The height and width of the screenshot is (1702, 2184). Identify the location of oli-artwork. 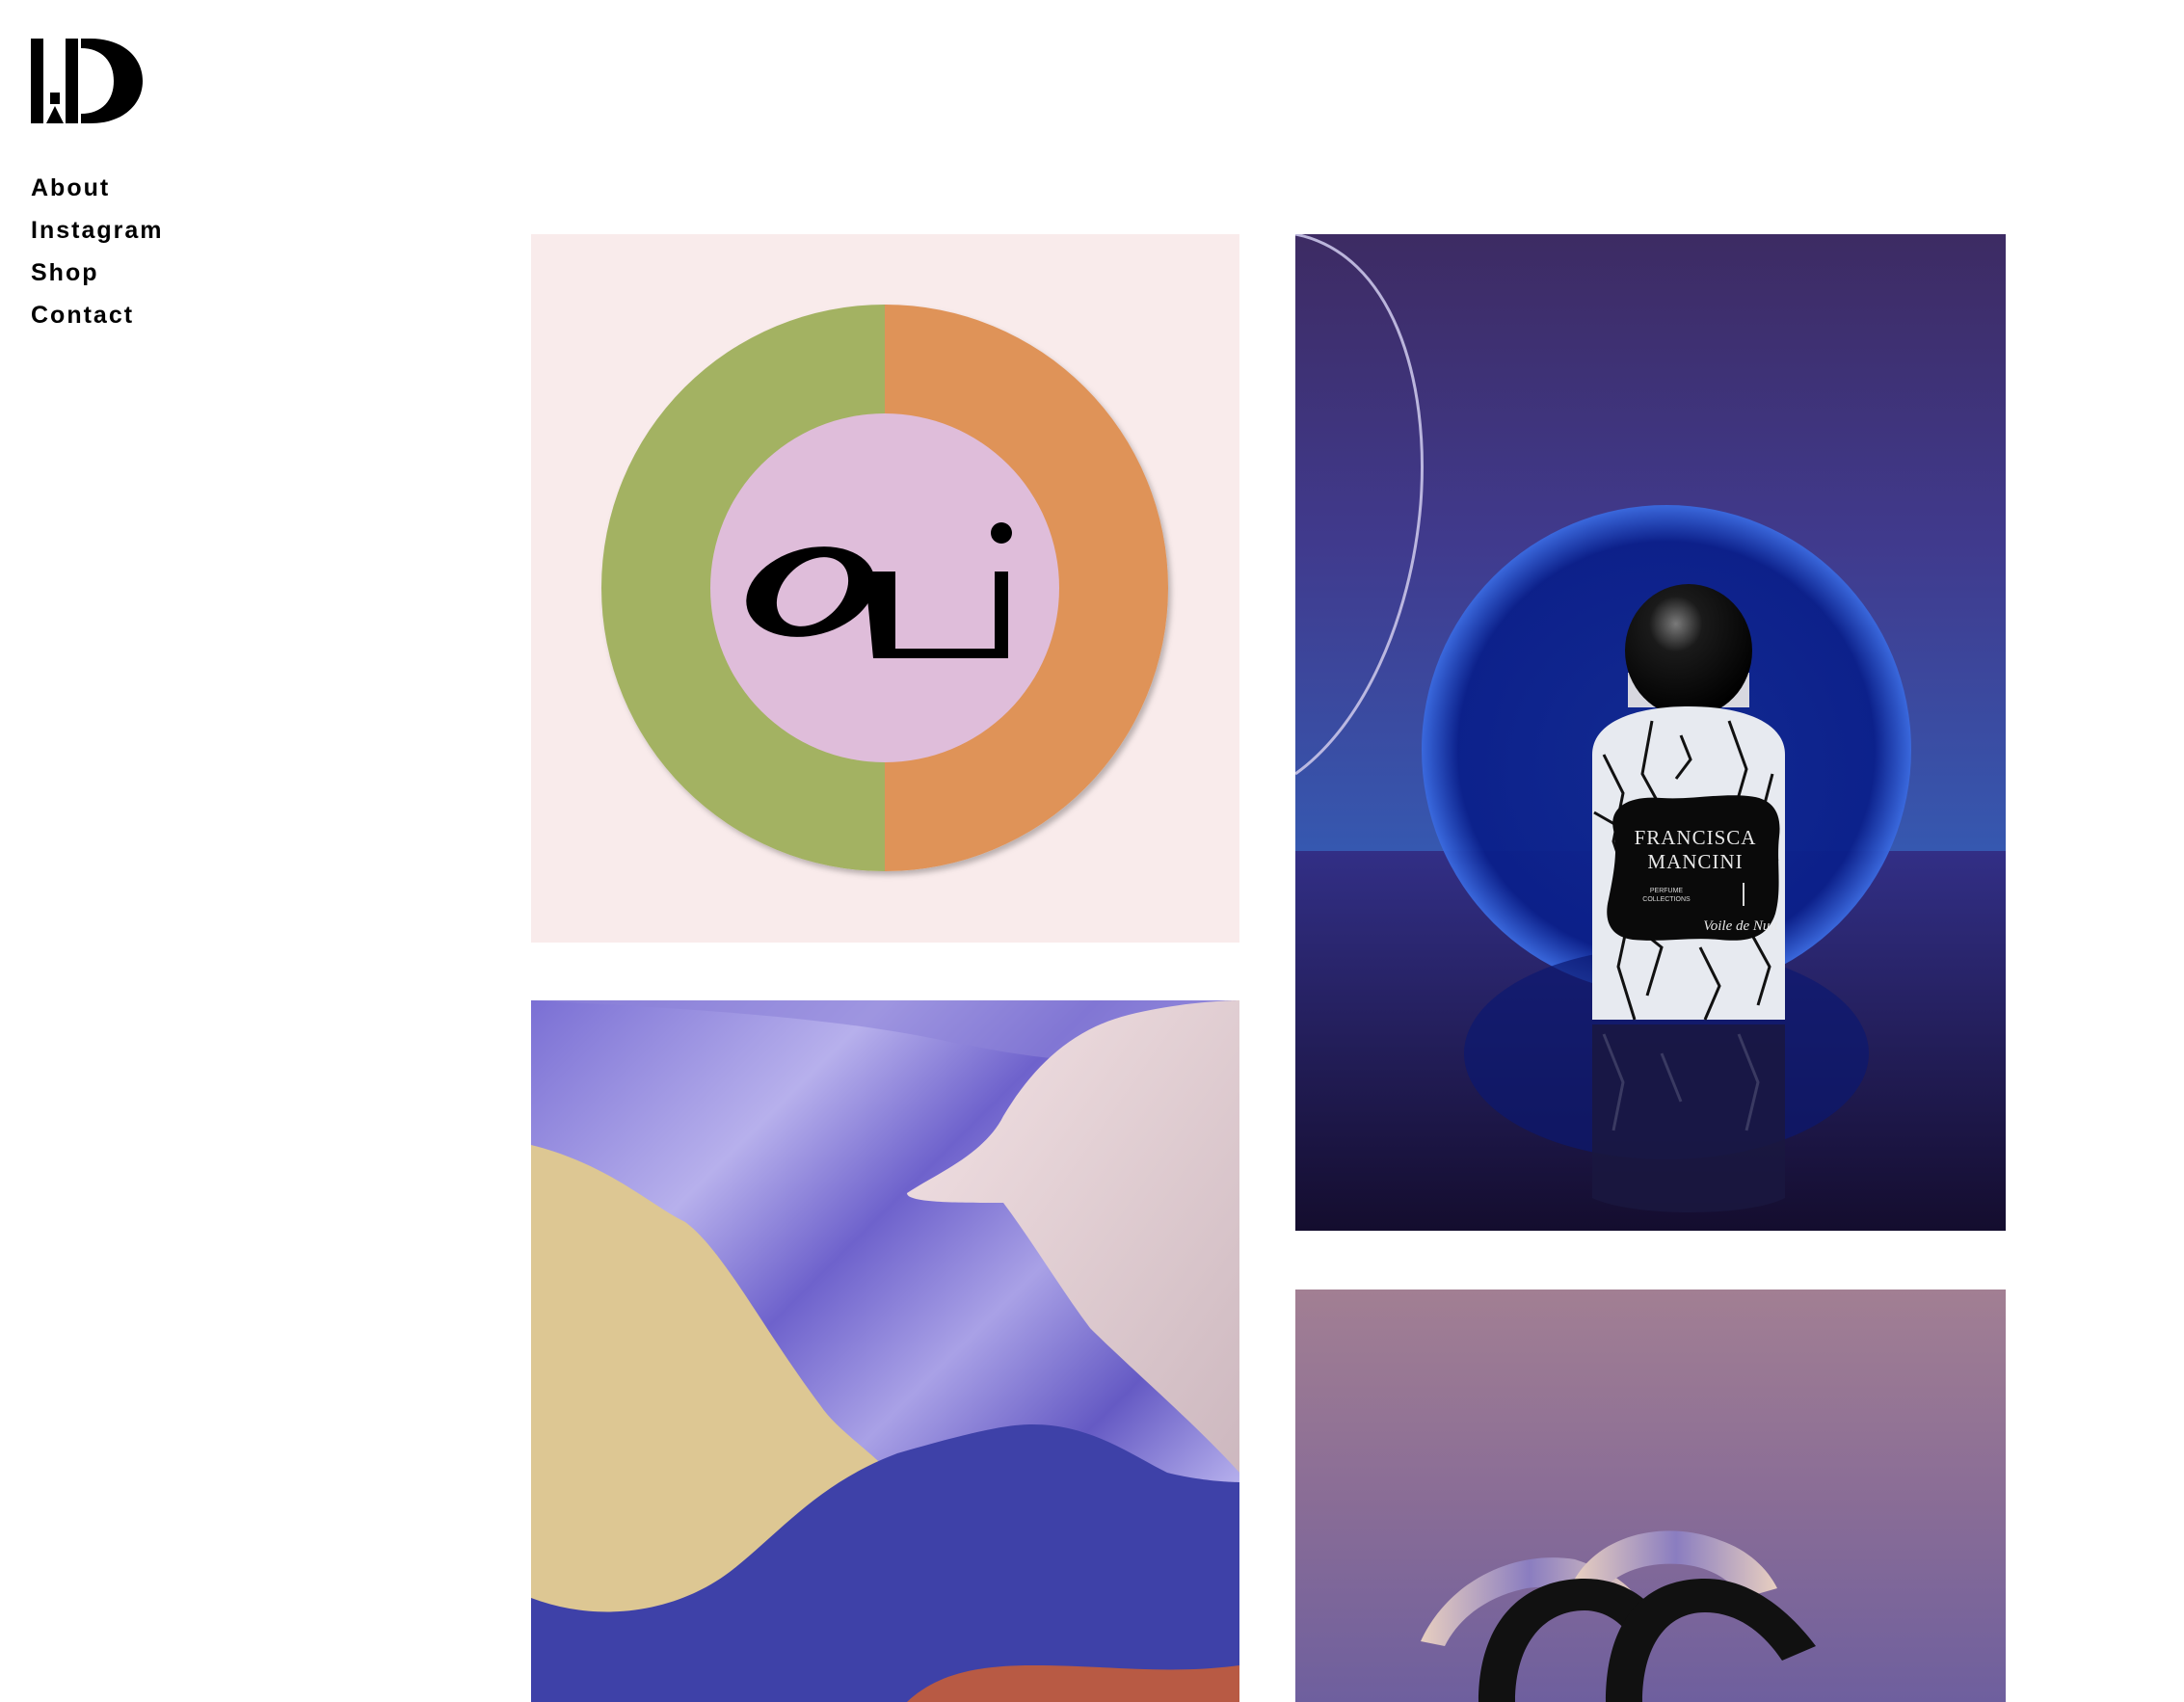
(885, 588).